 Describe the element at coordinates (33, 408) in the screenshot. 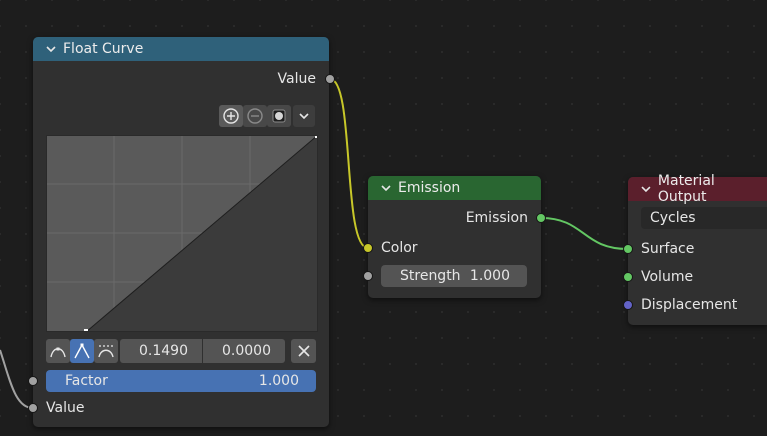

I see `value-input-socket` at that location.